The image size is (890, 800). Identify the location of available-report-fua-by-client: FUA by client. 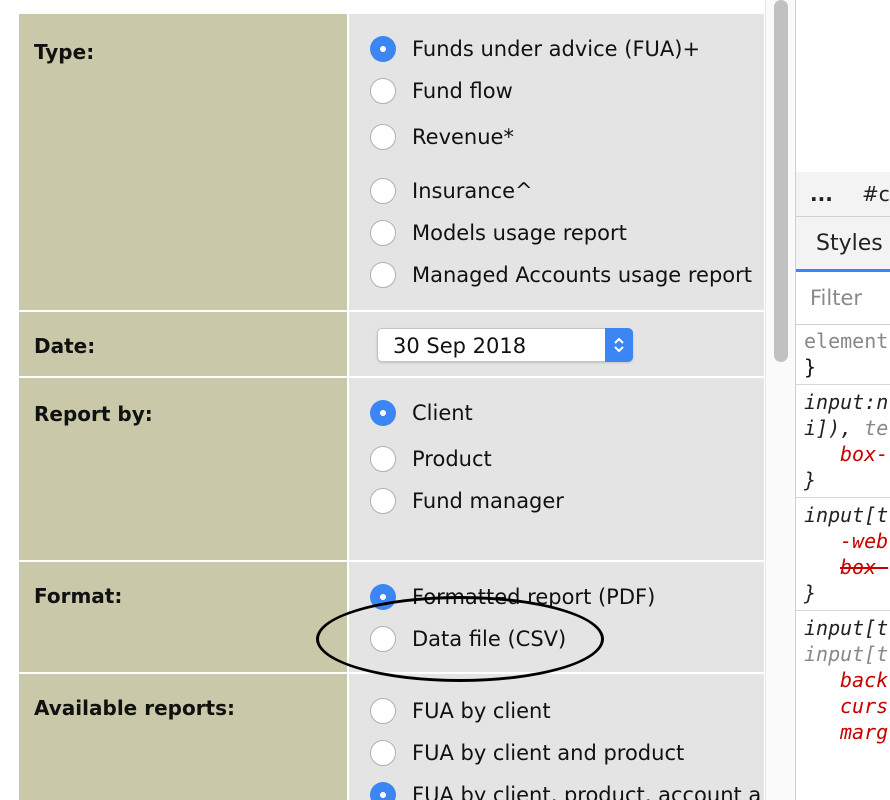
(460, 711).